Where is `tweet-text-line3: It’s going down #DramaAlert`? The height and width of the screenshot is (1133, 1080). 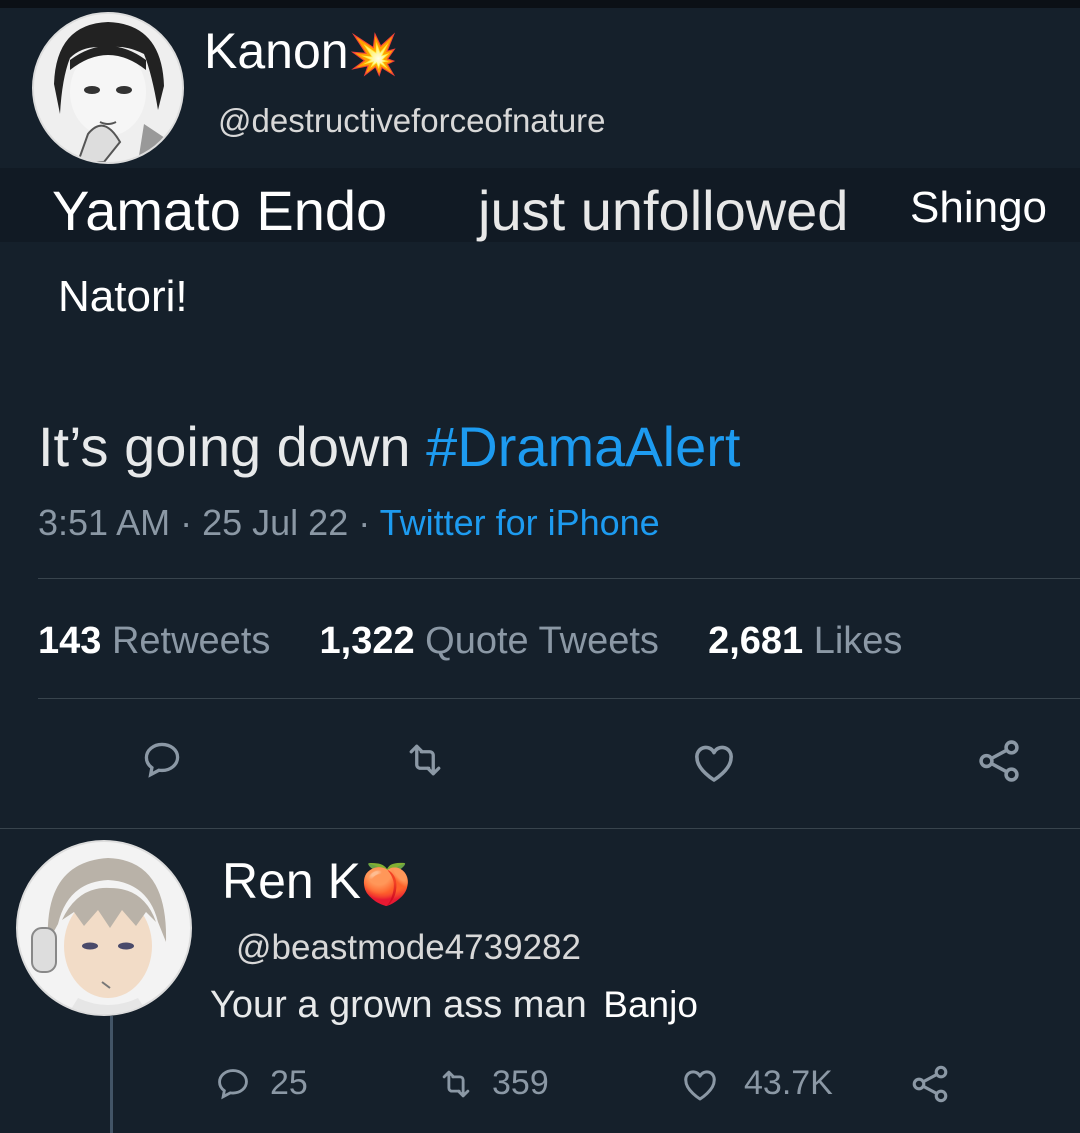
tweet-text-line3: It’s going down #DramaAlert is located at coordinates (389, 446).